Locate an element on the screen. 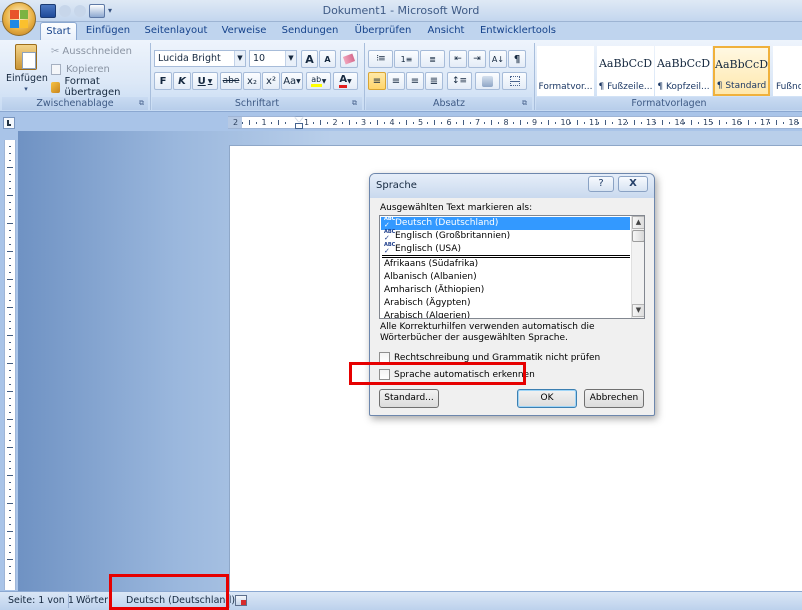 The height and width of the screenshot is (610, 802). shading-button is located at coordinates (487, 81).